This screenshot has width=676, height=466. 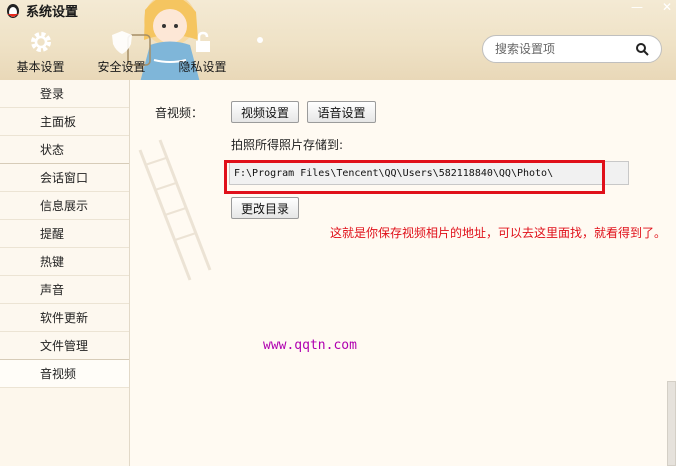 What do you see at coordinates (13, 11) in the screenshot?
I see `qq-penguin-icon` at bounding box center [13, 11].